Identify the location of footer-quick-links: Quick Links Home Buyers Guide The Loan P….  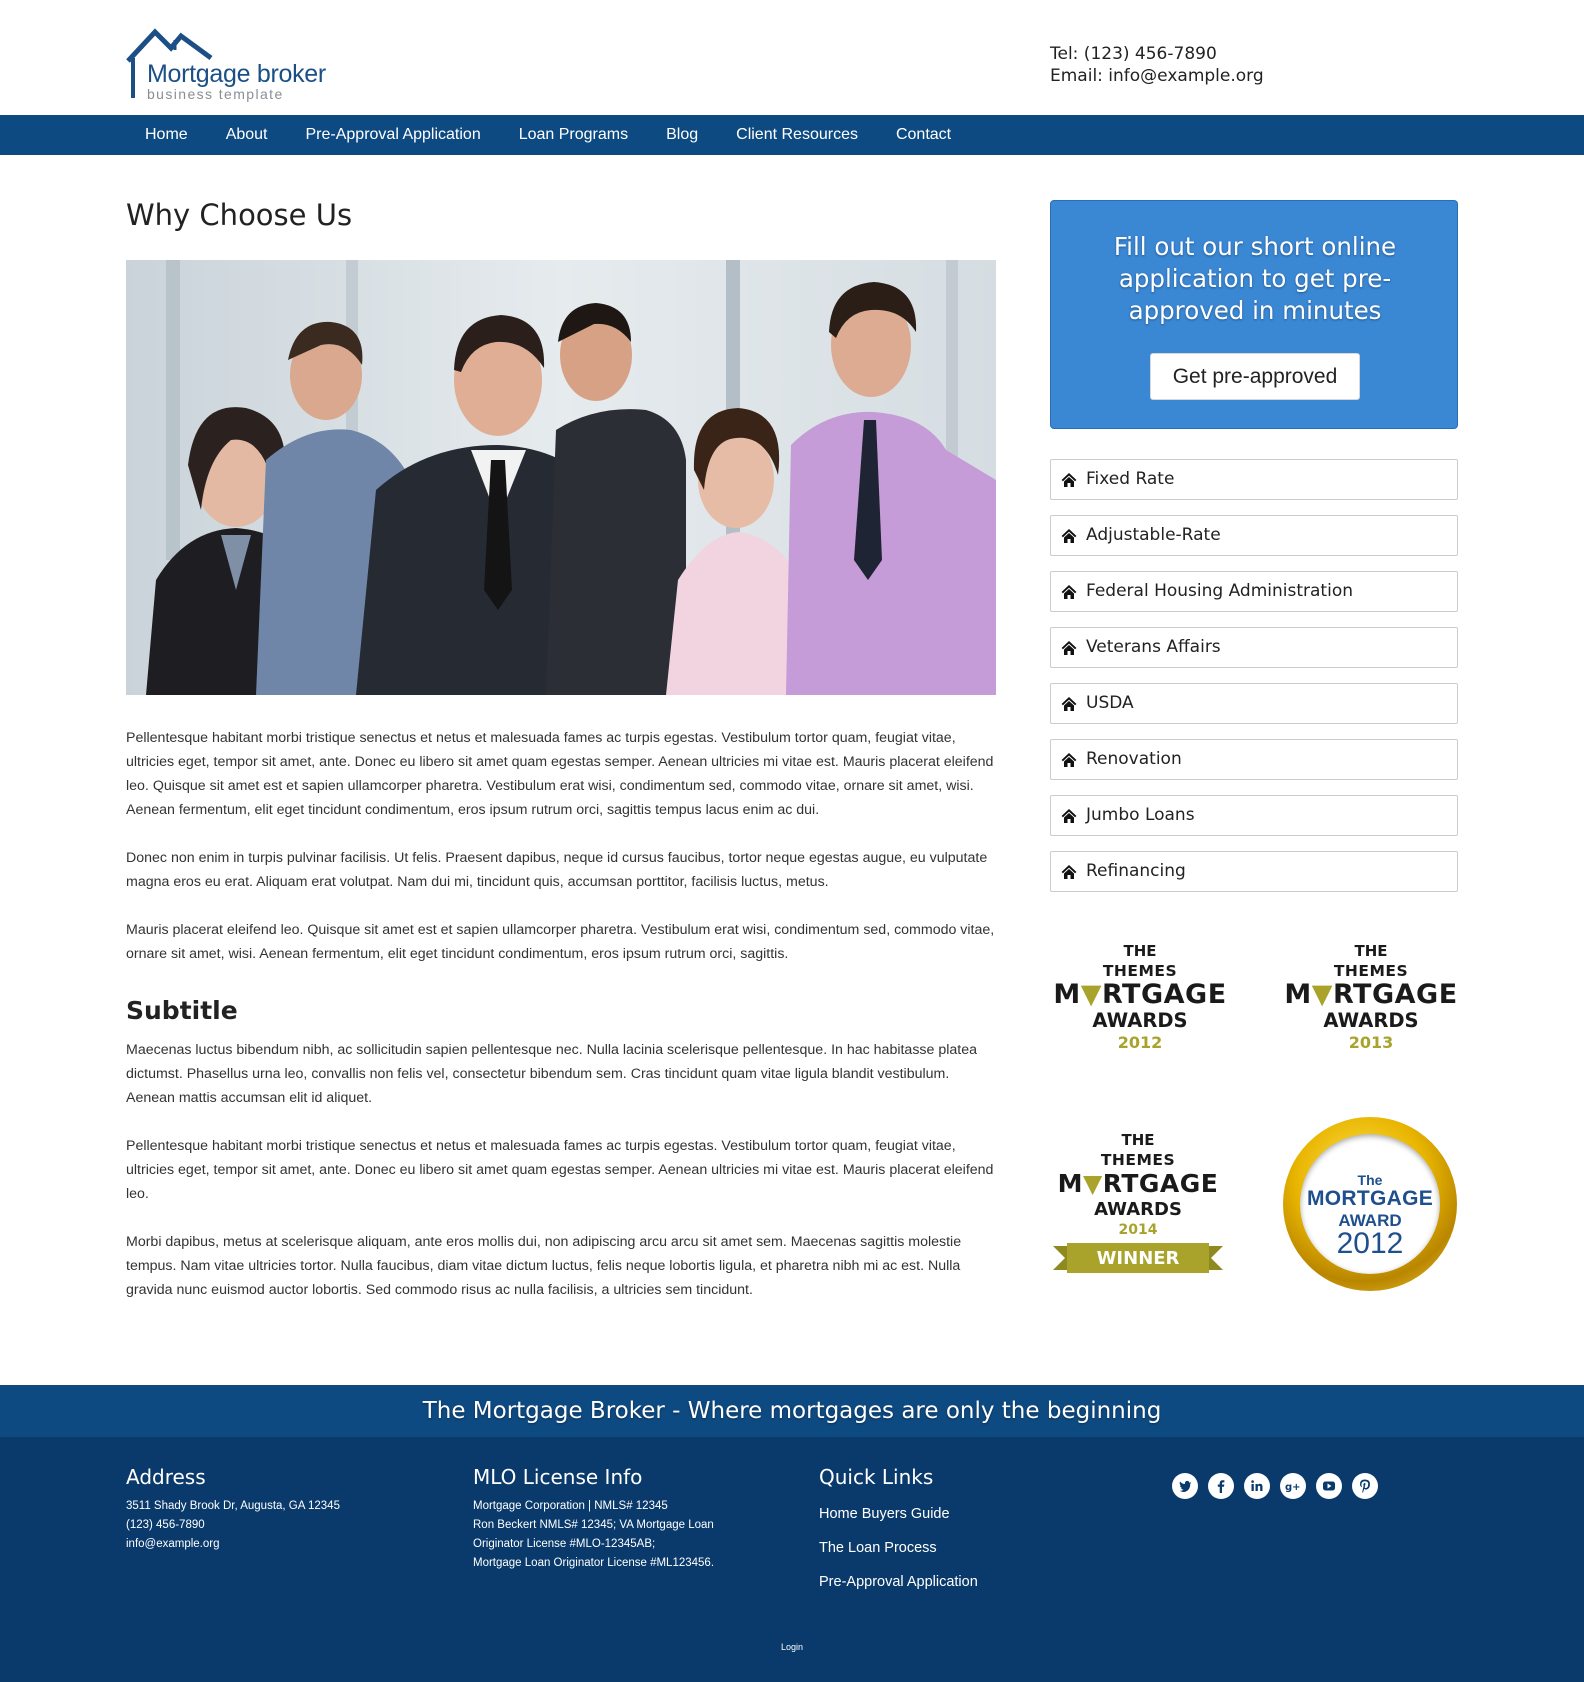
(898, 1532).